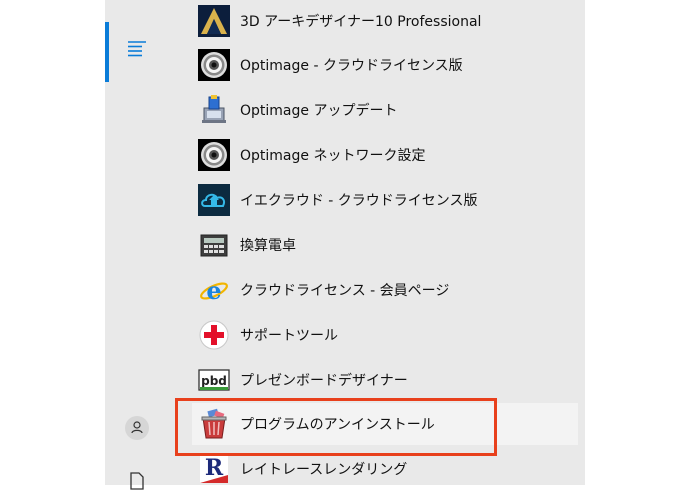 This screenshot has width=690, height=500. Describe the element at coordinates (361, 22) in the screenshot. I see `app-label: 3D アーキデザイナー10 Professional` at that location.